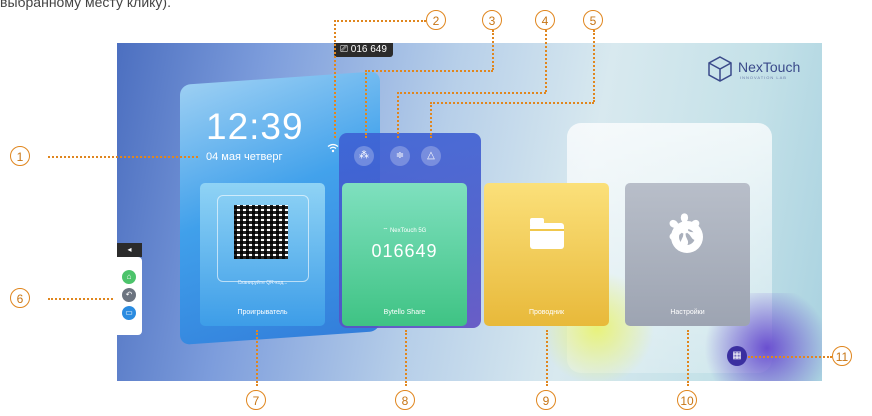 This screenshot has width=872, height=416. I want to click on file-explorer-tile: Проводник, so click(546, 254).